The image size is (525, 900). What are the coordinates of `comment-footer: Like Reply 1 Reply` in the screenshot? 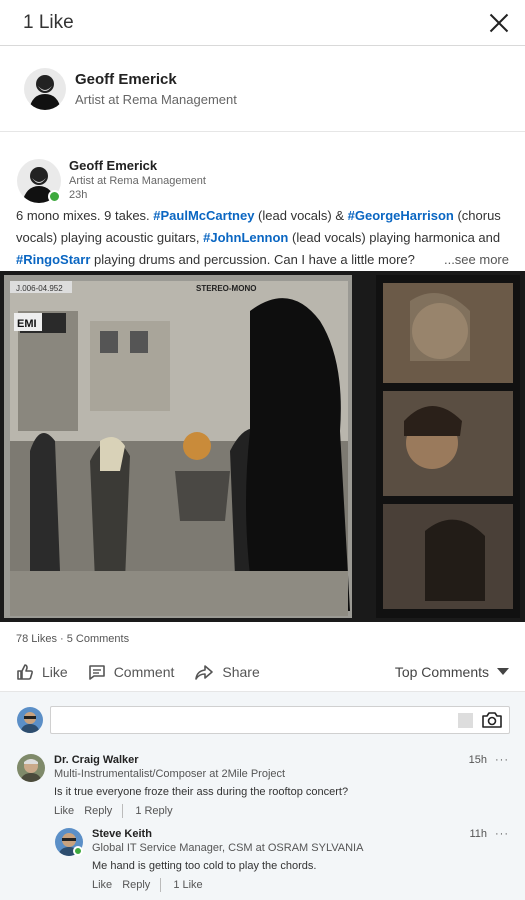 It's located at (282, 811).